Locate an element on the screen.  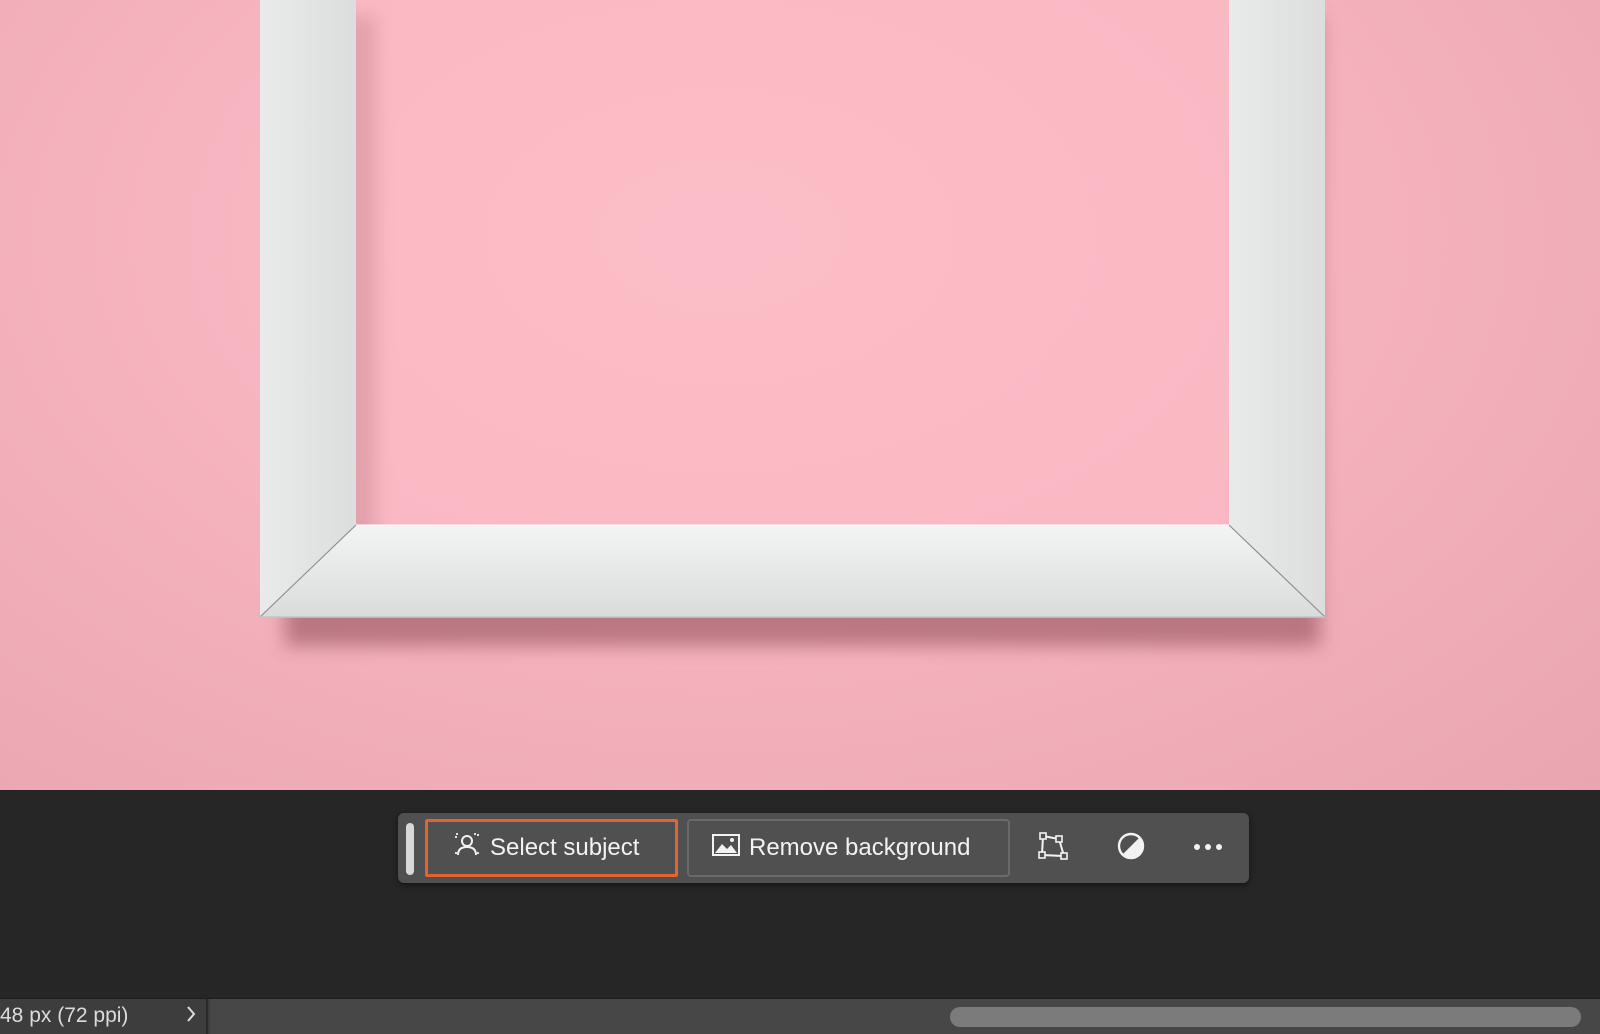
select-subject-button: Select subject is located at coordinates (551, 848).